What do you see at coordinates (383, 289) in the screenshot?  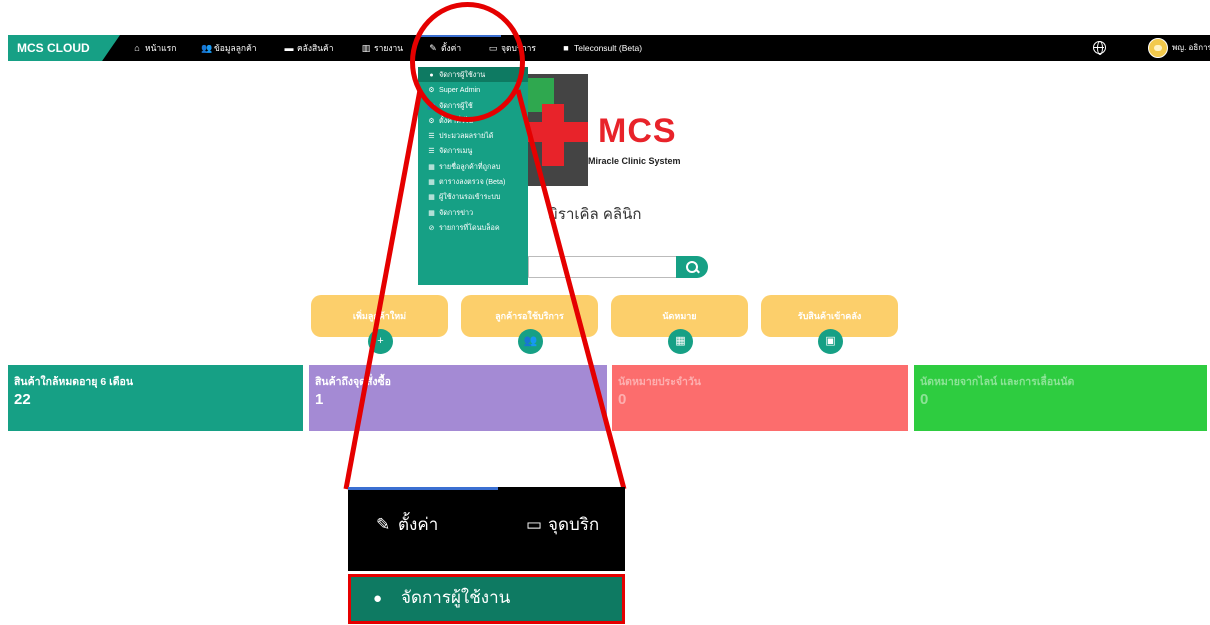 I see `callout-line-left` at bounding box center [383, 289].